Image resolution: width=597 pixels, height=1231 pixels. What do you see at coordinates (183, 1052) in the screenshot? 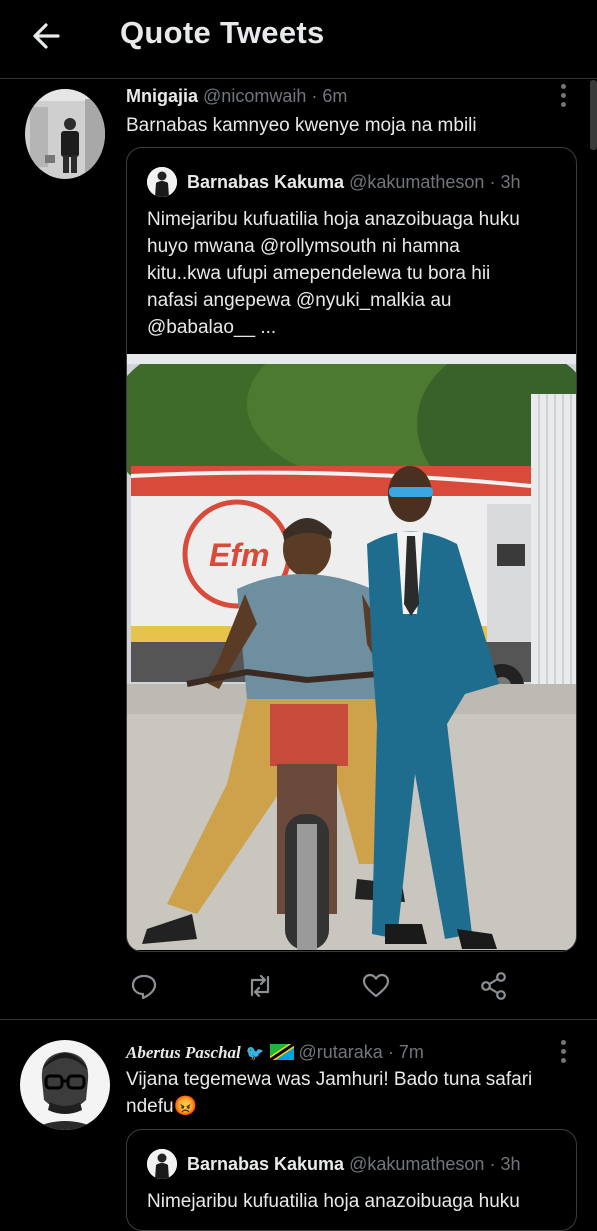
I see `display-name: Abertus Paschal` at bounding box center [183, 1052].